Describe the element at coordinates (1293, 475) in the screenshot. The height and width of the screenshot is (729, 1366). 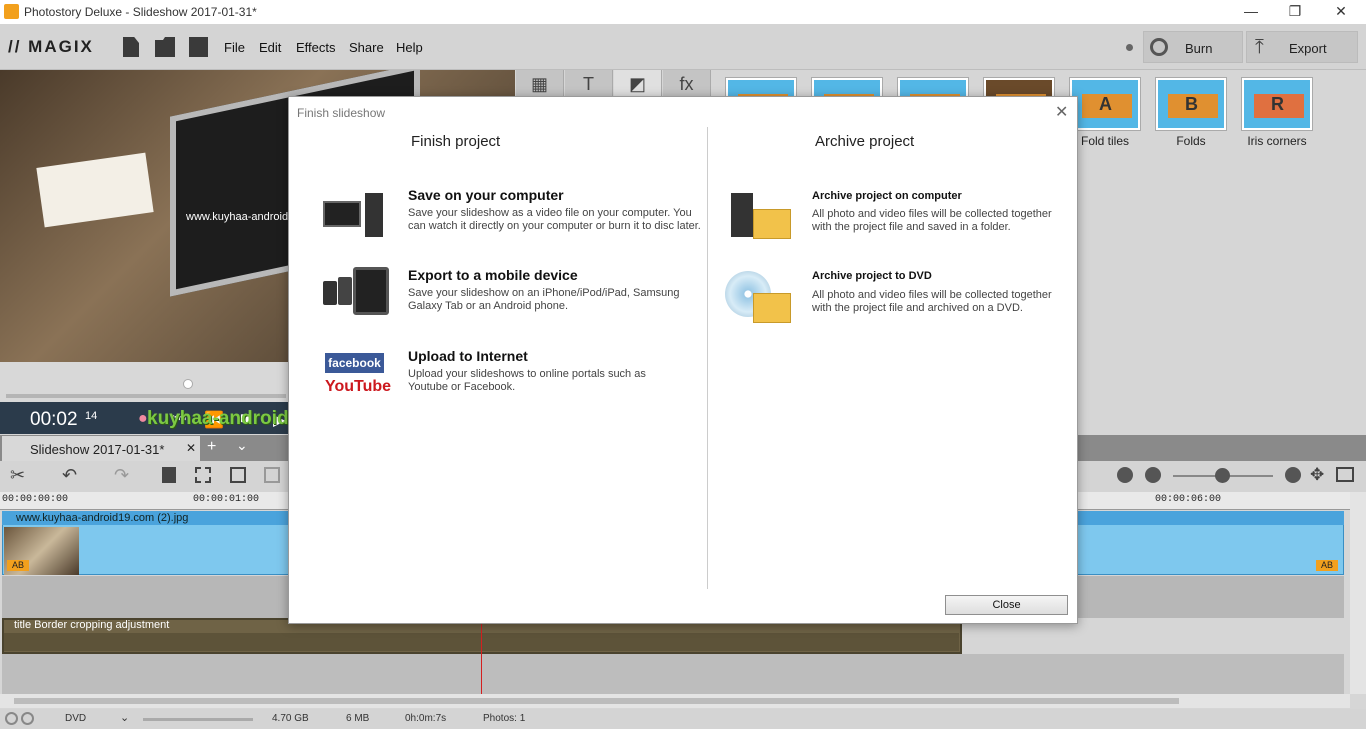
I see `zoom-in-icon` at that location.